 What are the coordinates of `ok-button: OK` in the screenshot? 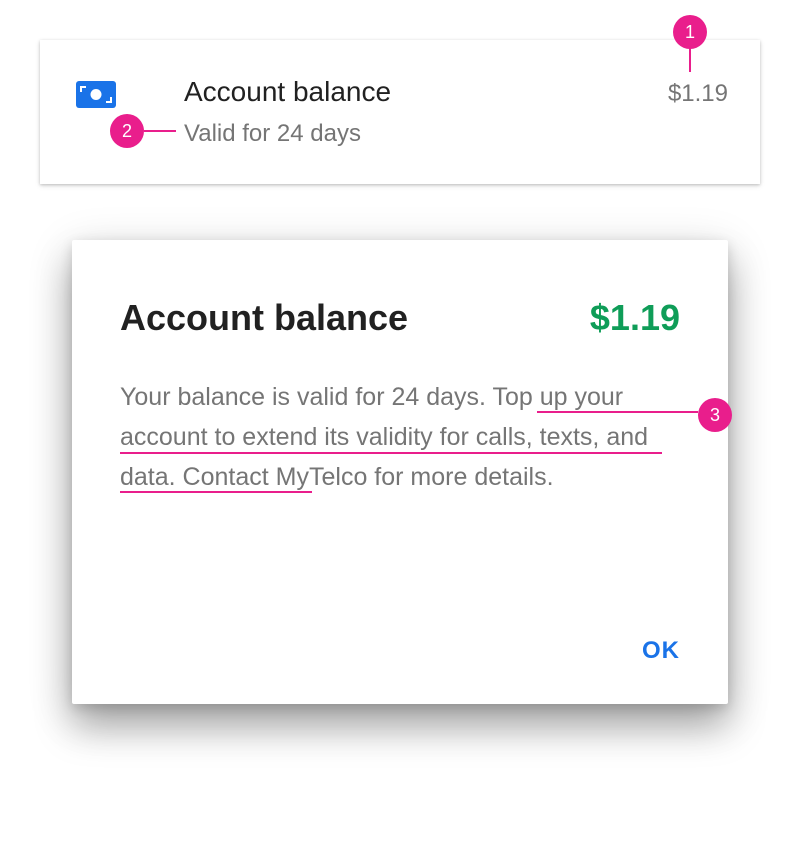 It's located at (661, 651).